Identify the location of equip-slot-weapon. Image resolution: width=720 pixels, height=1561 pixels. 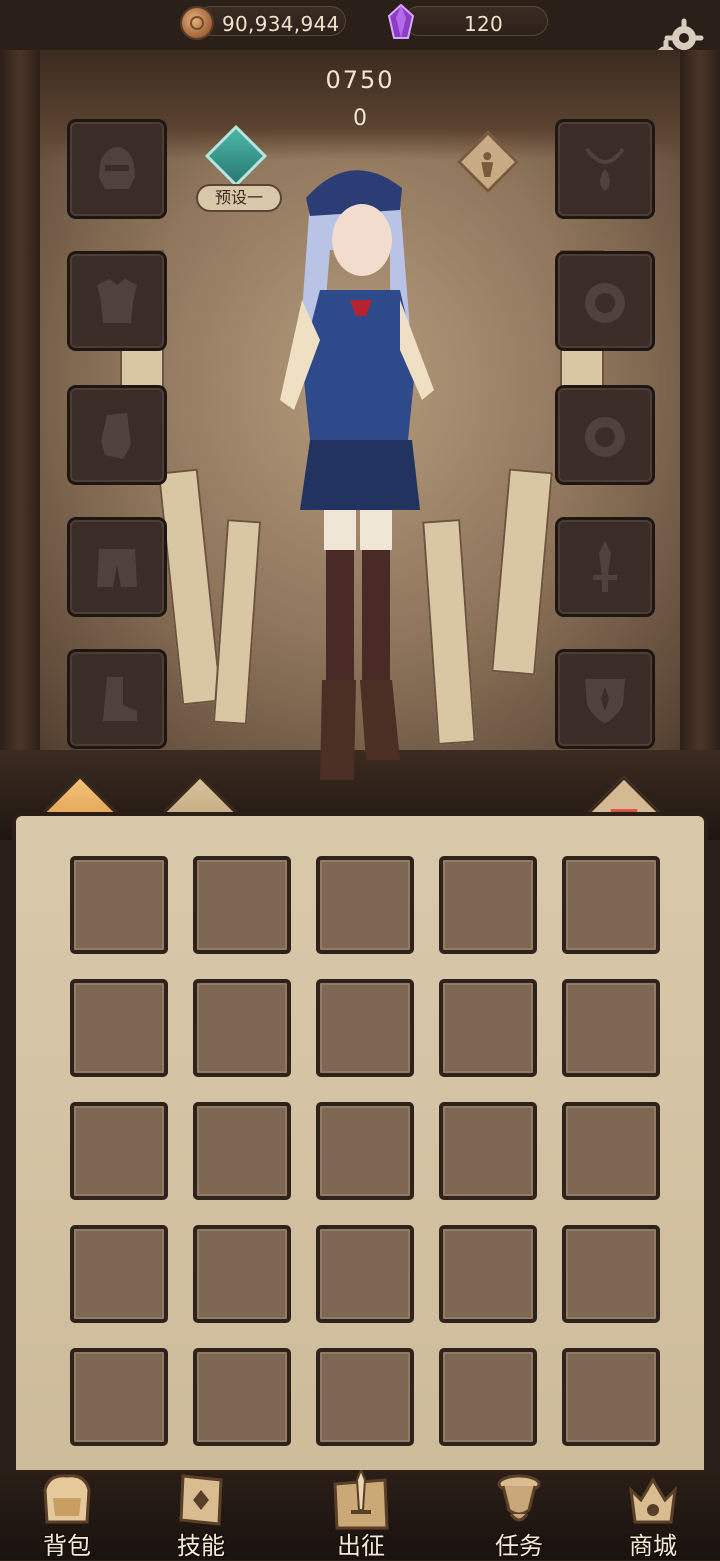
(605, 567).